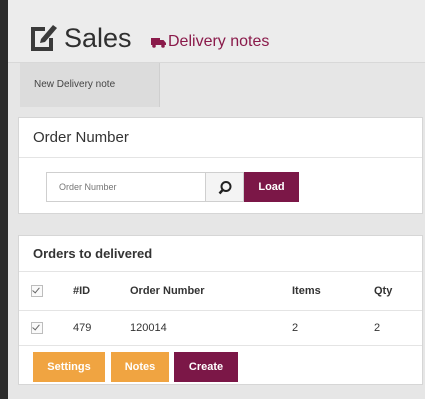  Describe the element at coordinates (158, 43) in the screenshot. I see `truck-icon` at that location.